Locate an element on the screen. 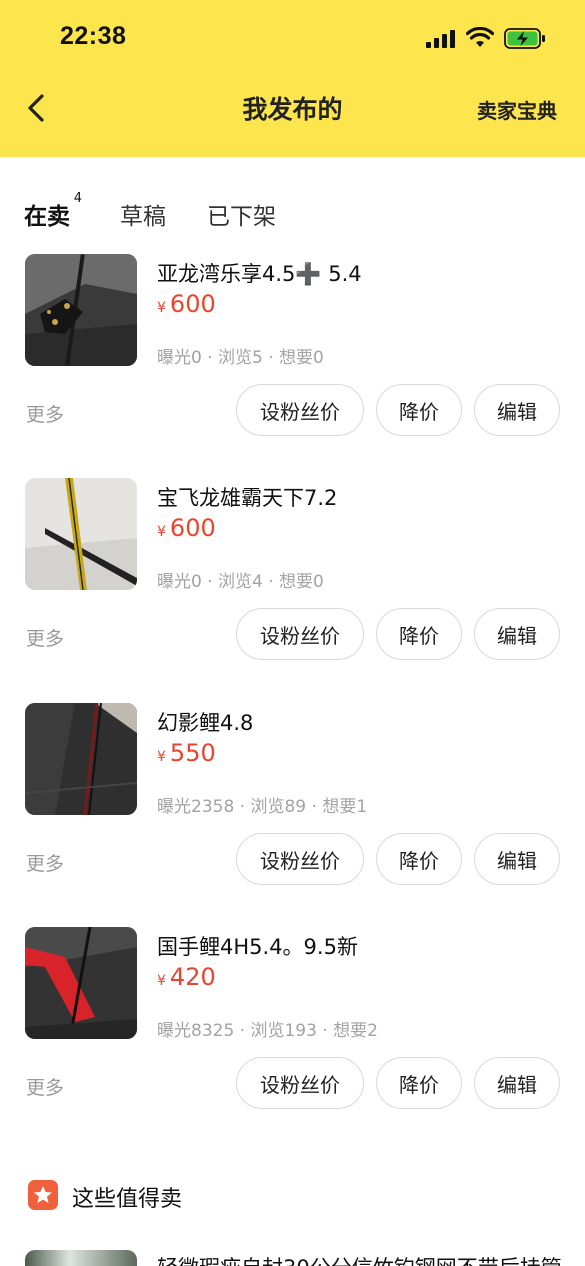 The height and width of the screenshot is (1266, 585). price-value: 550 is located at coordinates (192, 753).